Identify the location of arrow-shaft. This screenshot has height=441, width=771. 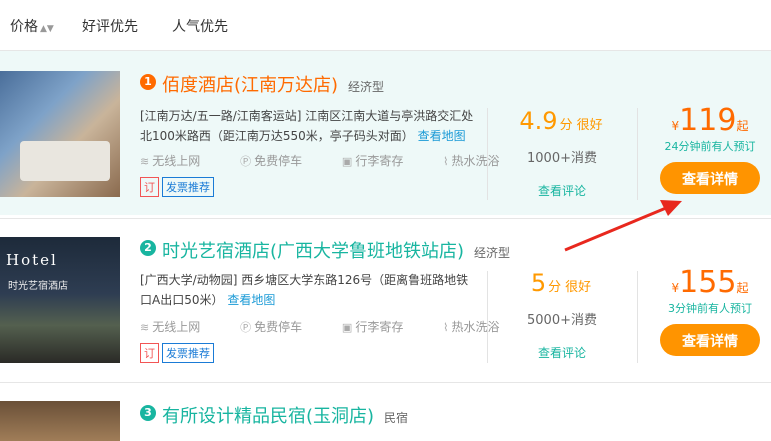
(615, 229).